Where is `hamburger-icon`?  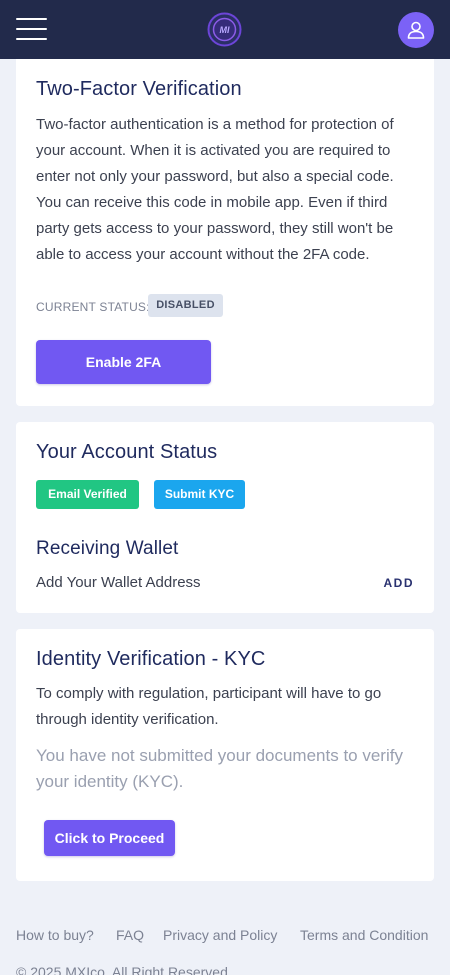
hamburger-icon is located at coordinates (31, 29).